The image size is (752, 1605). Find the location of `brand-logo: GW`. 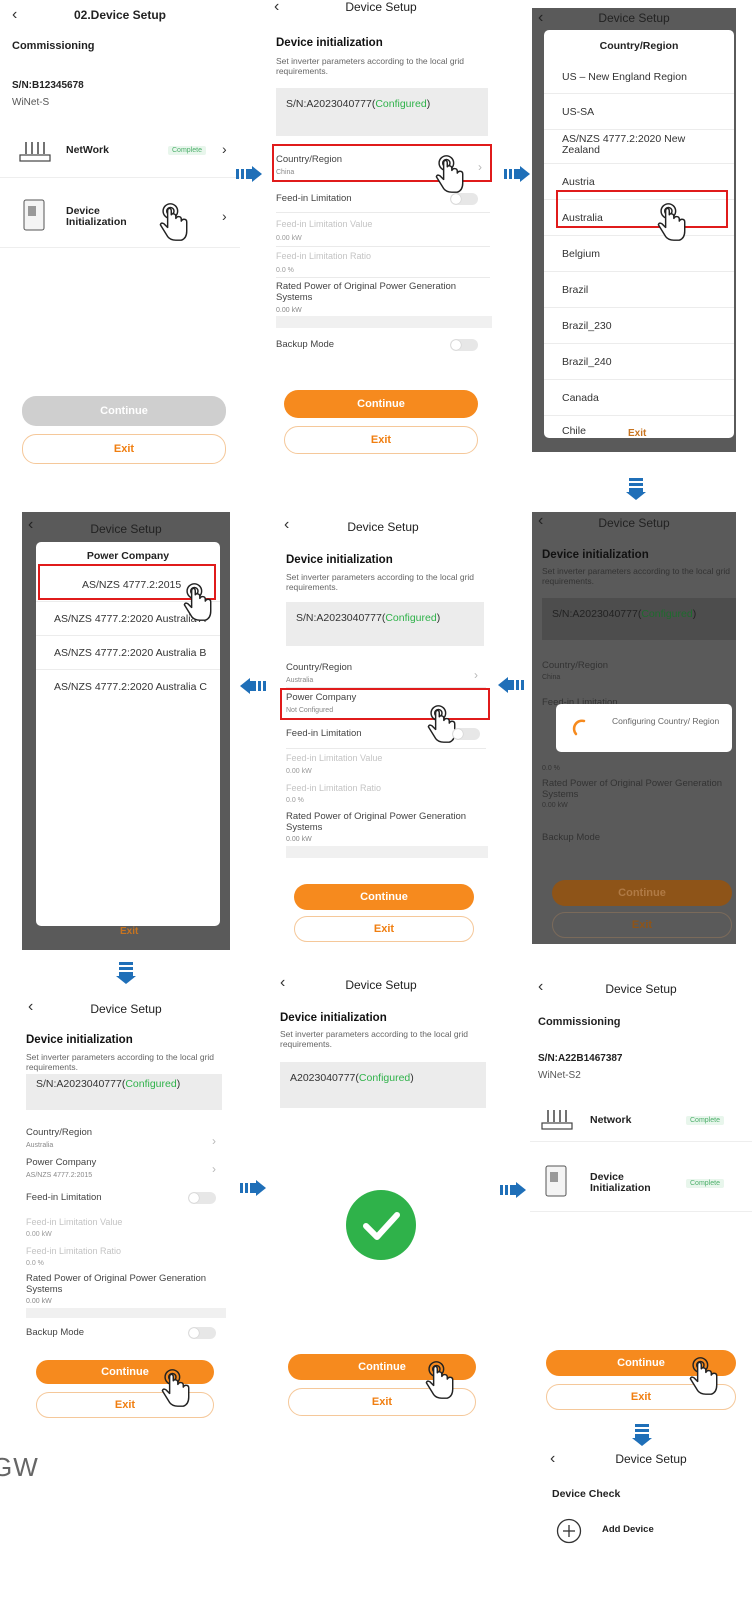

brand-logo: GW is located at coordinates (19, 1467).